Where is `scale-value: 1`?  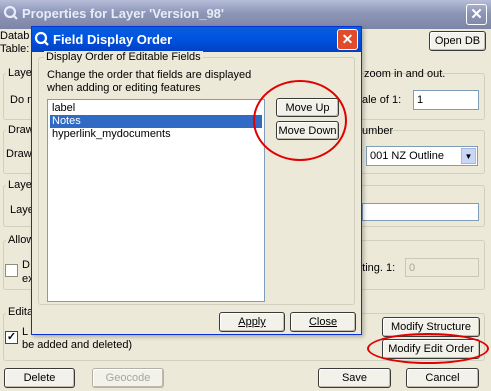
scale-value: 1 is located at coordinates (420, 100).